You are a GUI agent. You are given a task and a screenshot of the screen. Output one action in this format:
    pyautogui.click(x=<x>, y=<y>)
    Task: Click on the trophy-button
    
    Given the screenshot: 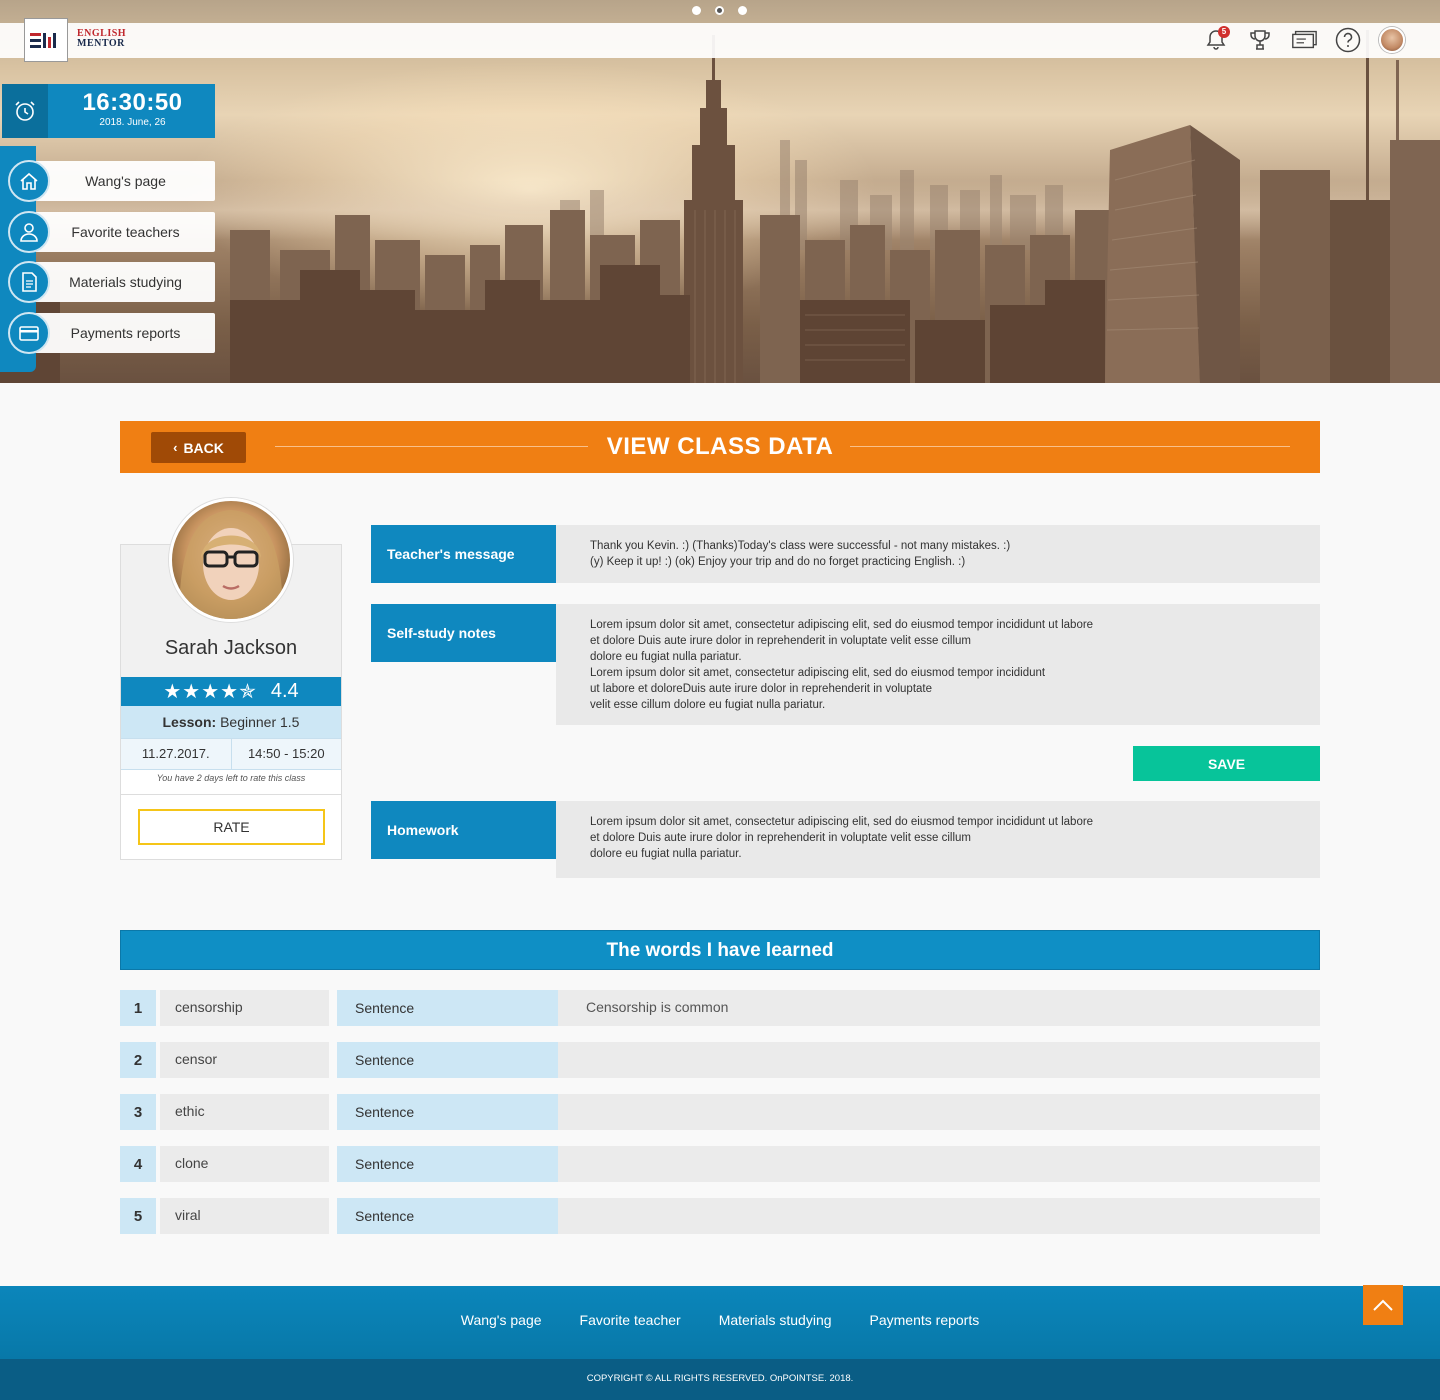 What is the action you would take?
    pyautogui.click(x=1260, y=40)
    